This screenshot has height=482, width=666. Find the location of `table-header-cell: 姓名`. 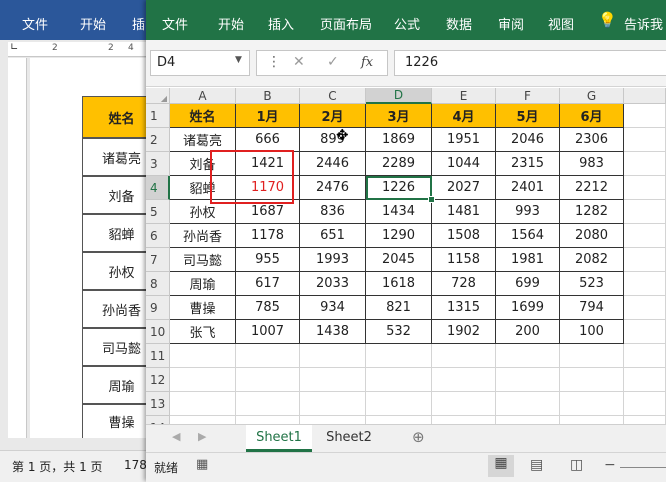

table-header-cell: 姓名 is located at coordinates (203, 116).